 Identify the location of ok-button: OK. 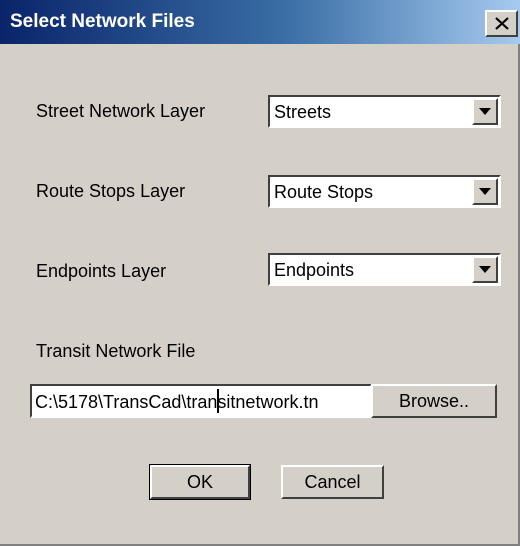
(200, 482).